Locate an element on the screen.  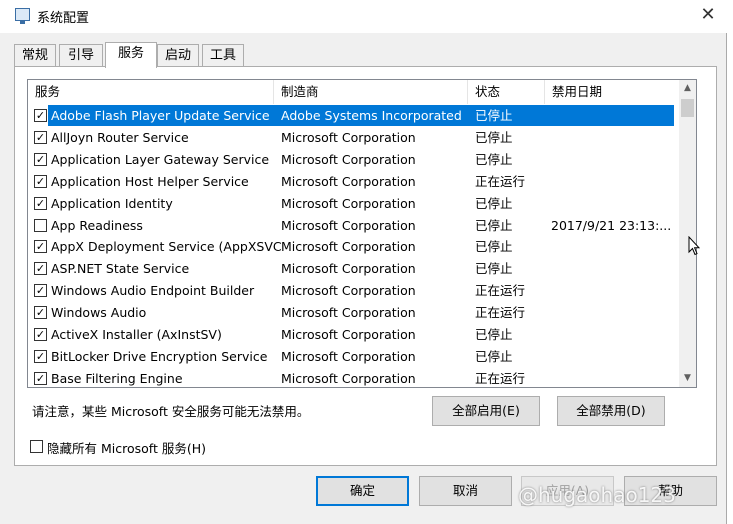
vertical-scrollbar: ▲ ▼ is located at coordinates (687, 233).